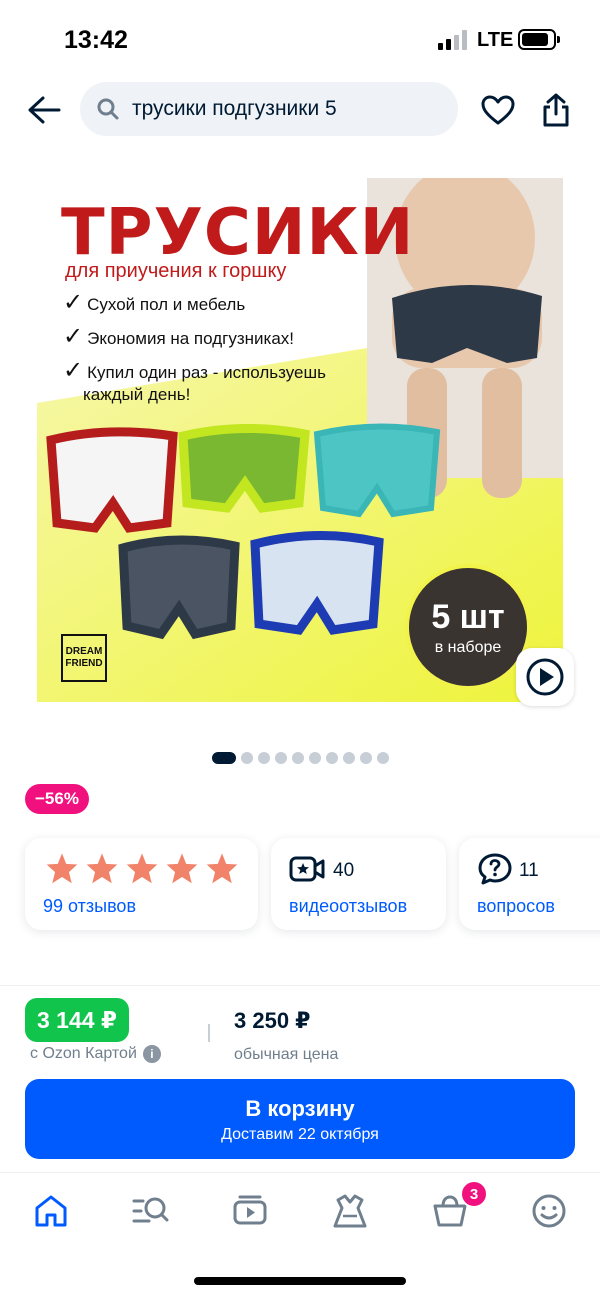 This screenshot has height=1297, width=600. What do you see at coordinates (539, 39) in the screenshot?
I see `battery-icon` at bounding box center [539, 39].